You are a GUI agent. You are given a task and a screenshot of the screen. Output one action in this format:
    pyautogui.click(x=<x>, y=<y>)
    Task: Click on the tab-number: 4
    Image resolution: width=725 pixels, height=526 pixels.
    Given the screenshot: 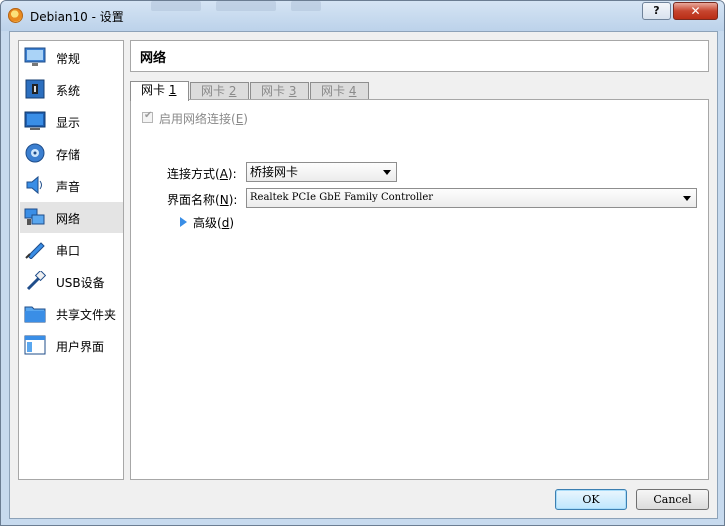 What is the action you would take?
    pyautogui.click(x=352, y=91)
    